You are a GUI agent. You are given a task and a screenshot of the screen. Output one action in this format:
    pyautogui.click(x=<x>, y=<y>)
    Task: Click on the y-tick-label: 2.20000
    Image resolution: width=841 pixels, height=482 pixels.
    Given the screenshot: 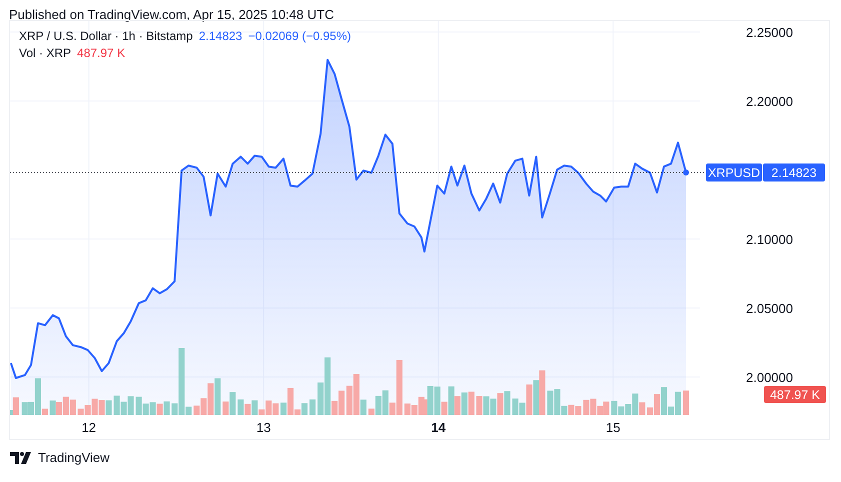 What is the action you would take?
    pyautogui.click(x=769, y=102)
    